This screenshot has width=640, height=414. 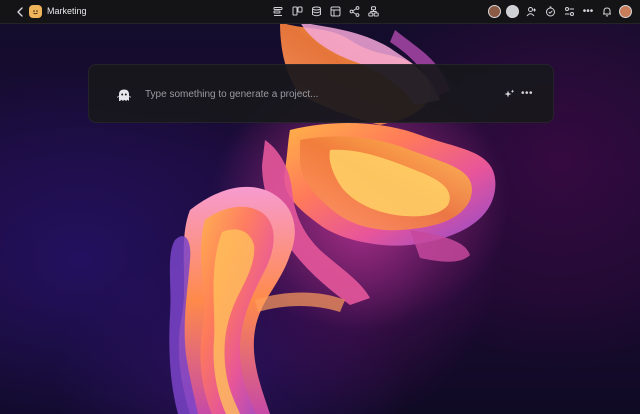 What do you see at coordinates (67, 11) in the screenshot?
I see `project-name: Marketing` at bounding box center [67, 11].